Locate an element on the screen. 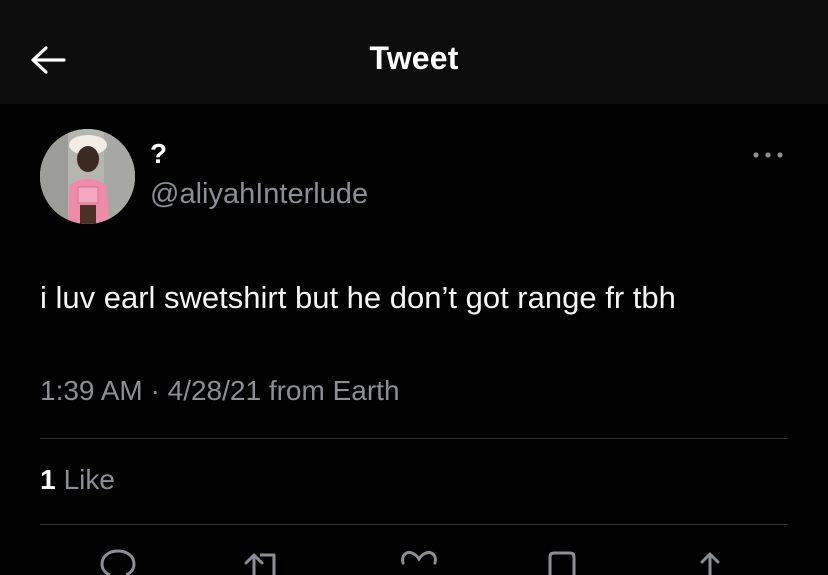 This screenshot has height=575, width=828. likes-count-link: 1 Like is located at coordinates (77, 480).